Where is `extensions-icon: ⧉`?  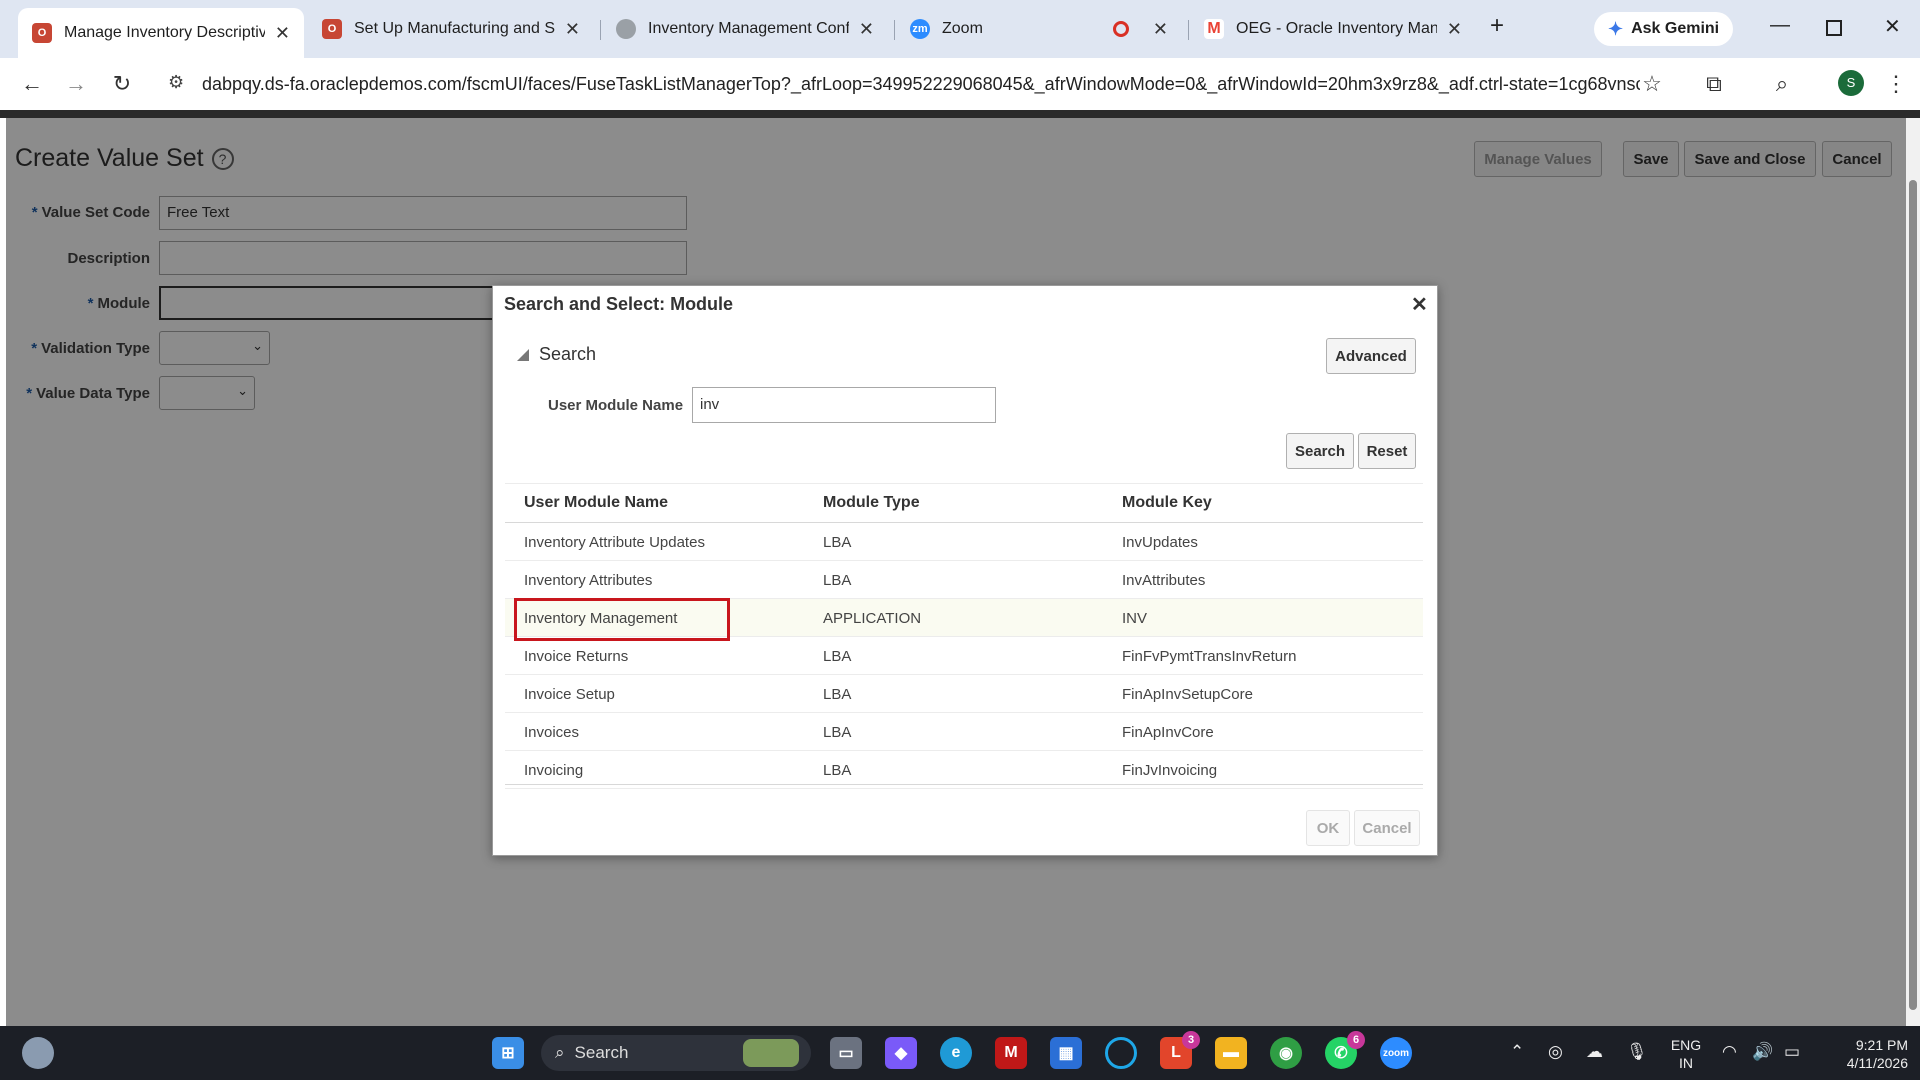
extensions-icon: ⧉ is located at coordinates (1714, 84).